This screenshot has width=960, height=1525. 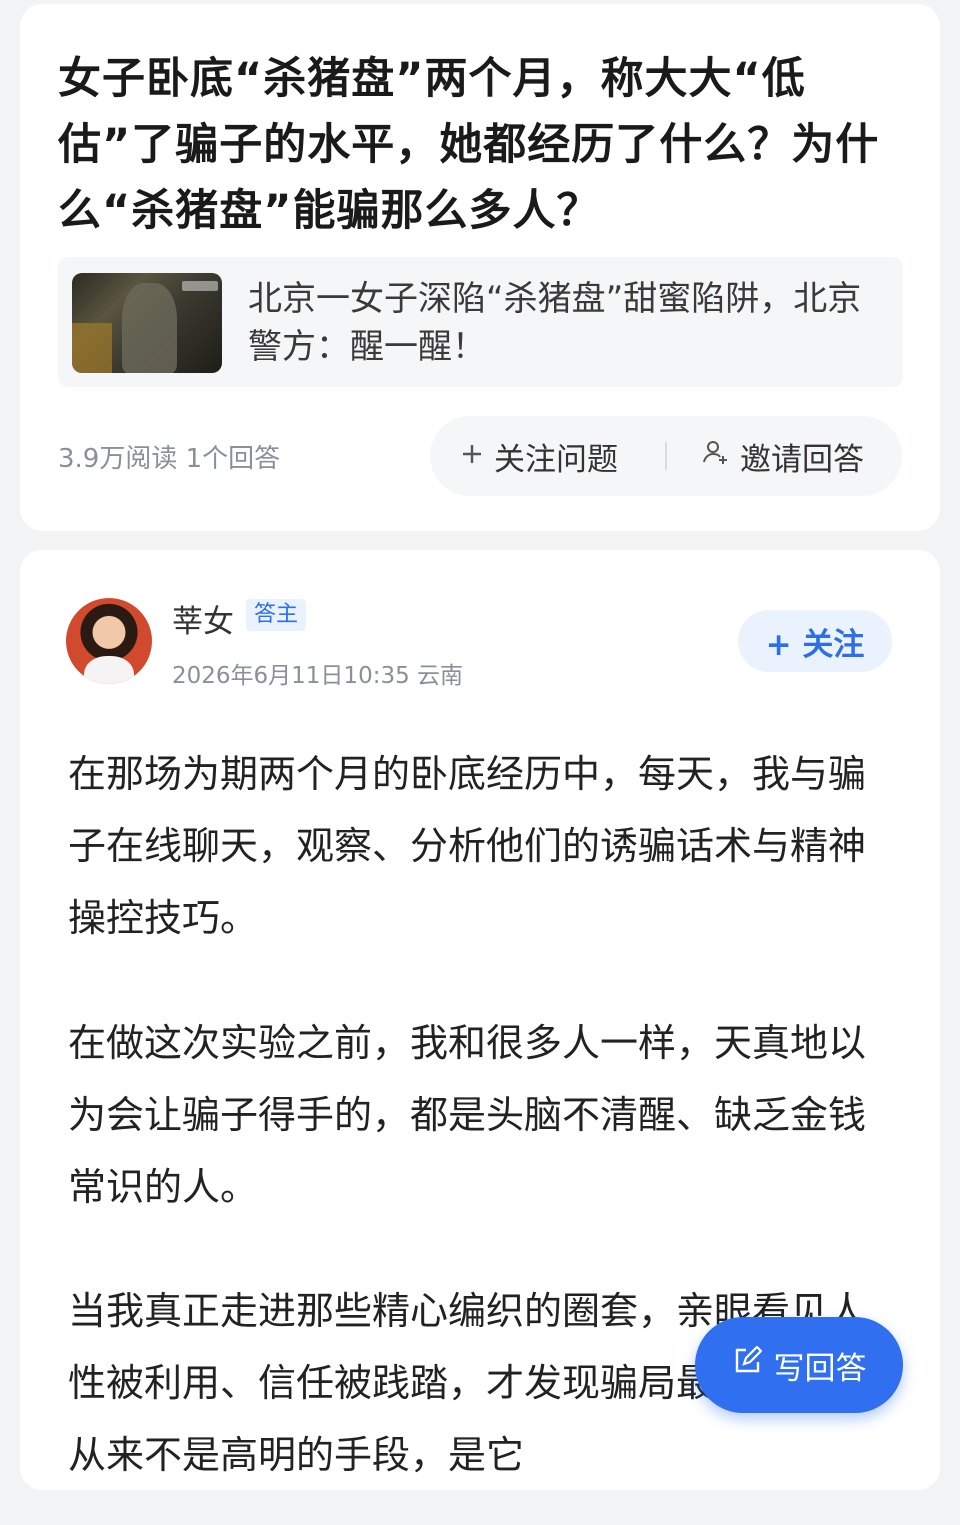 What do you see at coordinates (203, 618) in the screenshot?
I see `author-name: 莘女` at bounding box center [203, 618].